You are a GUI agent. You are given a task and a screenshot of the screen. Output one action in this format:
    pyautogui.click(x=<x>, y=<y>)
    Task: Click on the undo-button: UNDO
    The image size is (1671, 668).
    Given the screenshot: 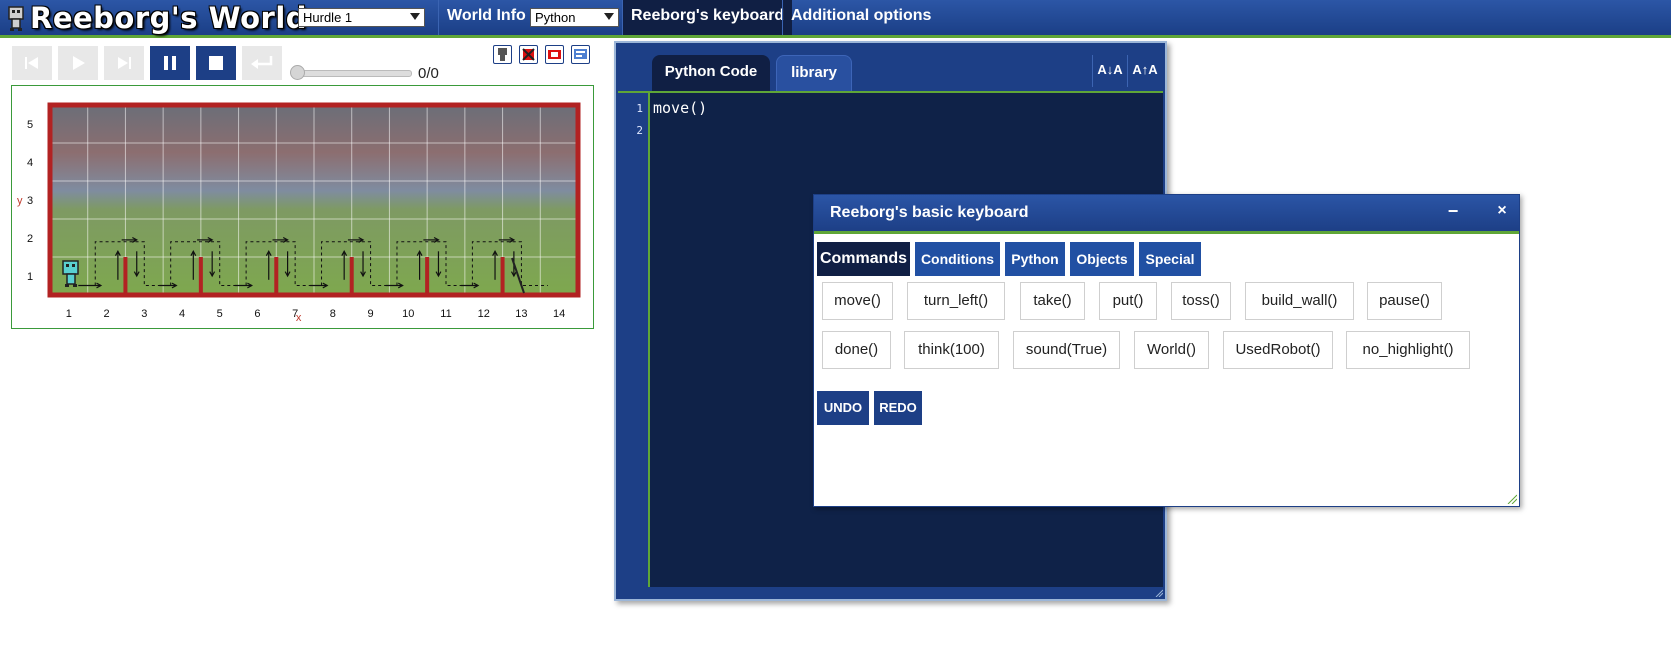 What is the action you would take?
    pyautogui.click(x=843, y=408)
    